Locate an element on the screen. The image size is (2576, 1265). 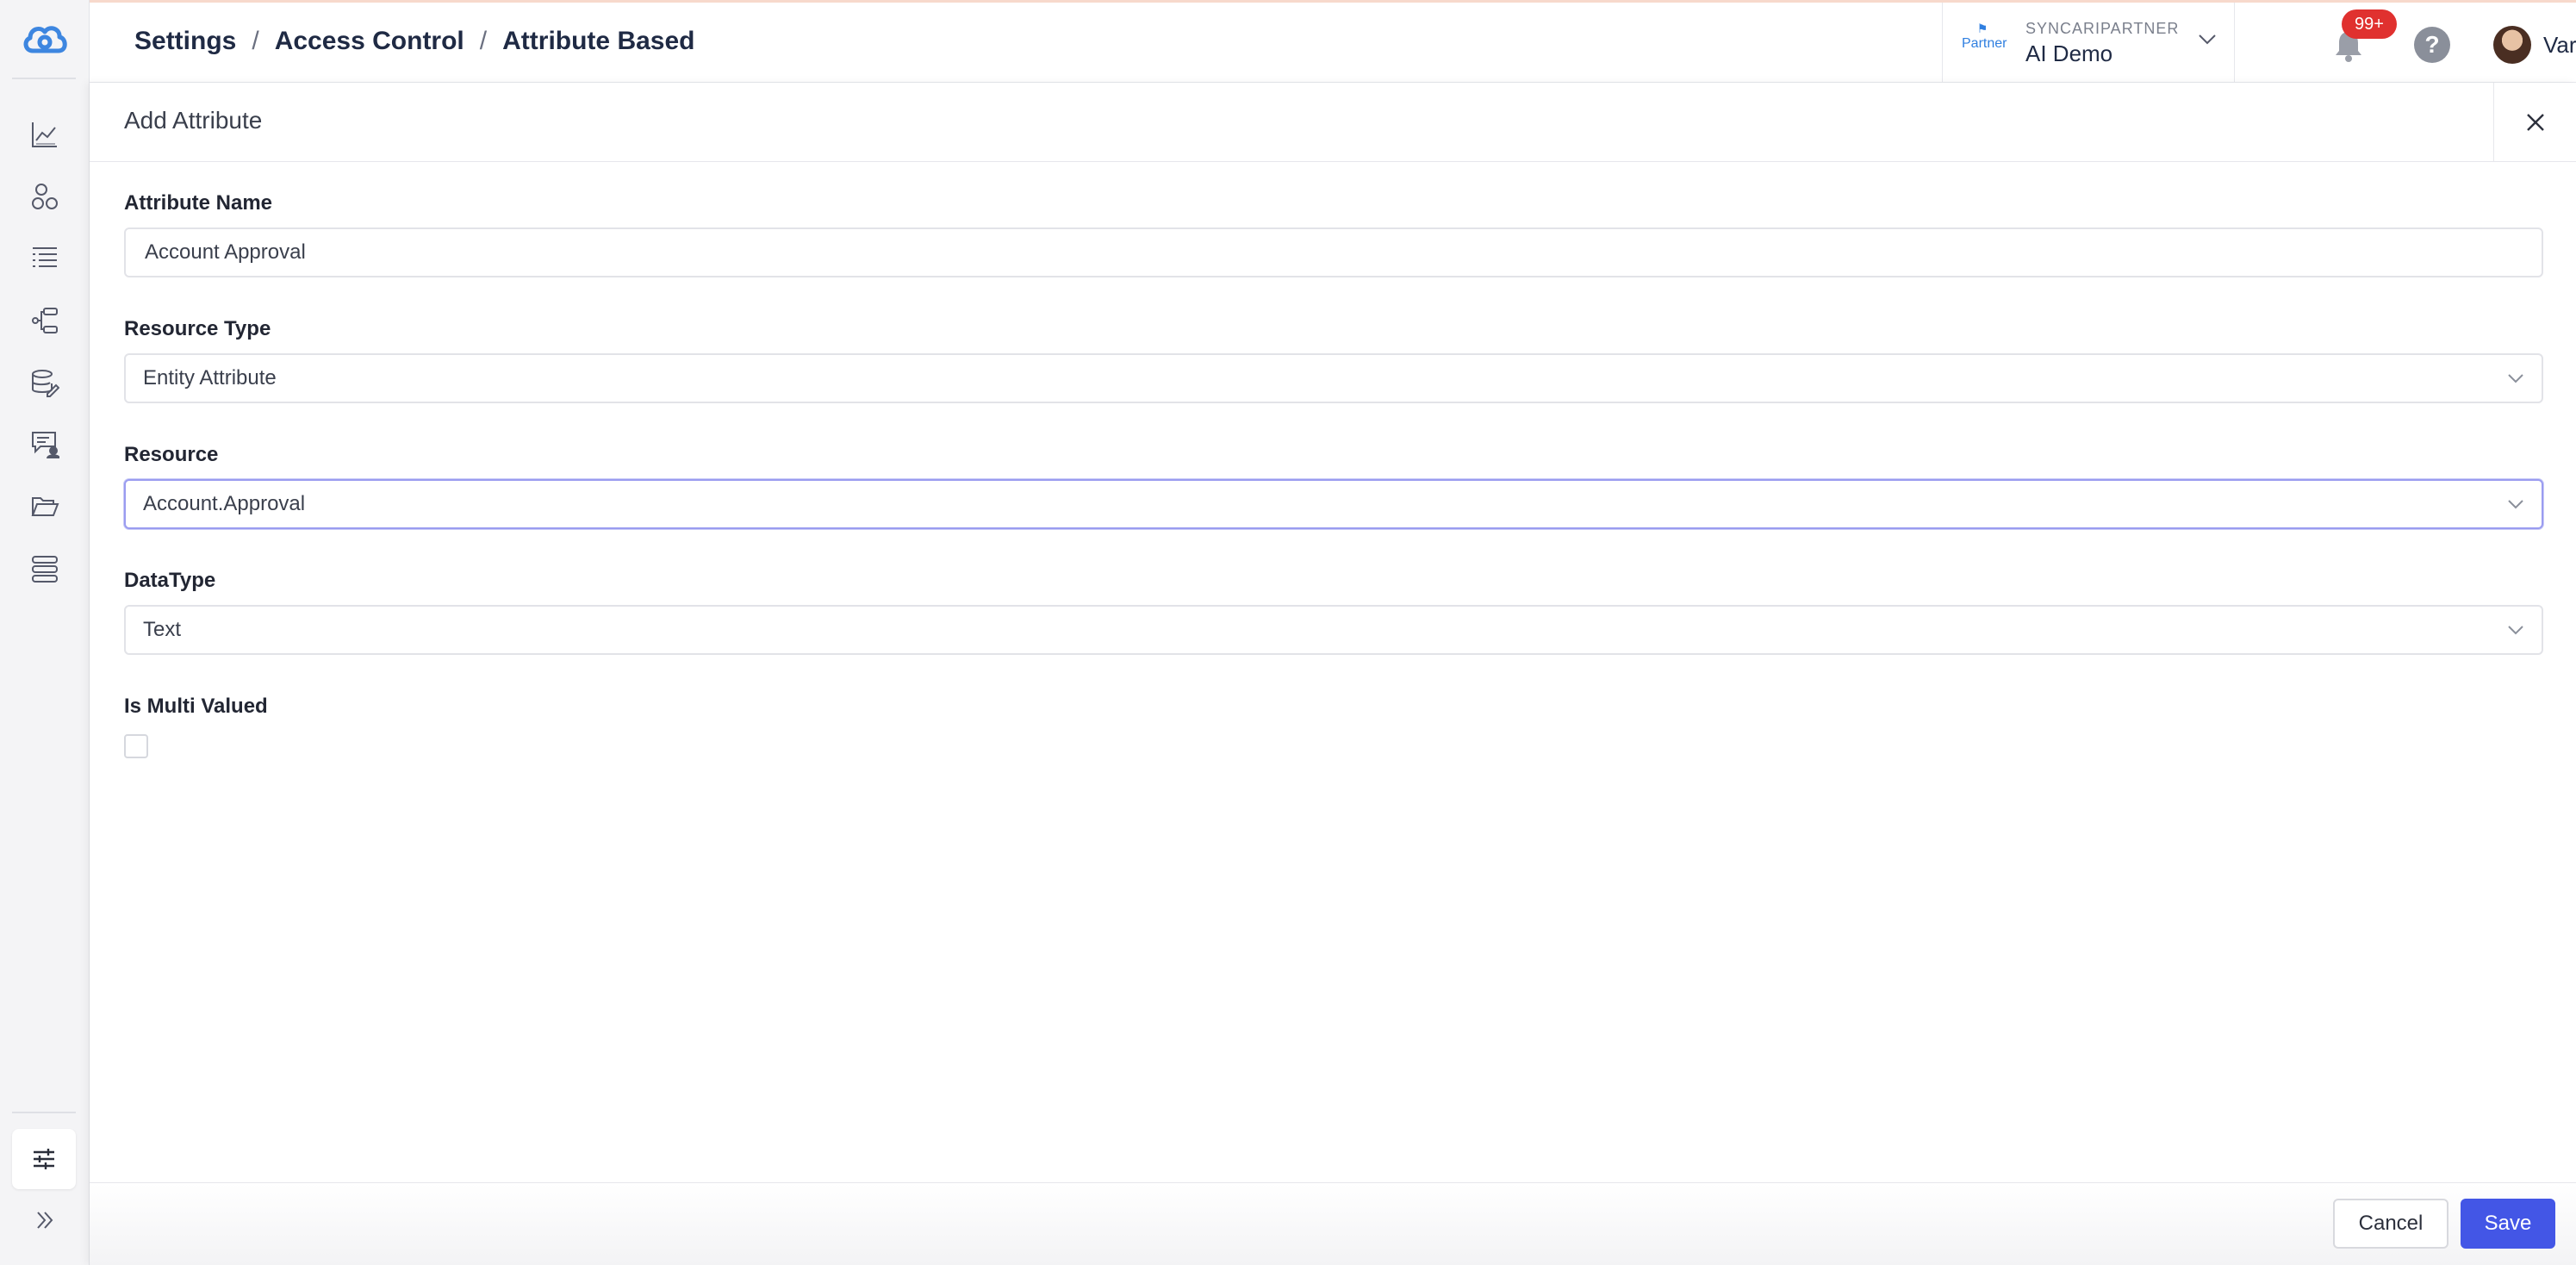
list-icon is located at coordinates (45, 257).